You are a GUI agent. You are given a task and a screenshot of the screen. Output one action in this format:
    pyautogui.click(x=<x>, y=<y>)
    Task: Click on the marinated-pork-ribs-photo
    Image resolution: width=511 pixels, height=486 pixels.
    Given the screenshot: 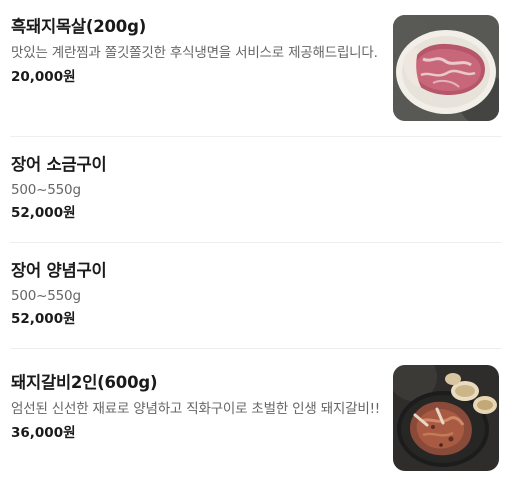 What is the action you would take?
    pyautogui.click(x=446, y=418)
    